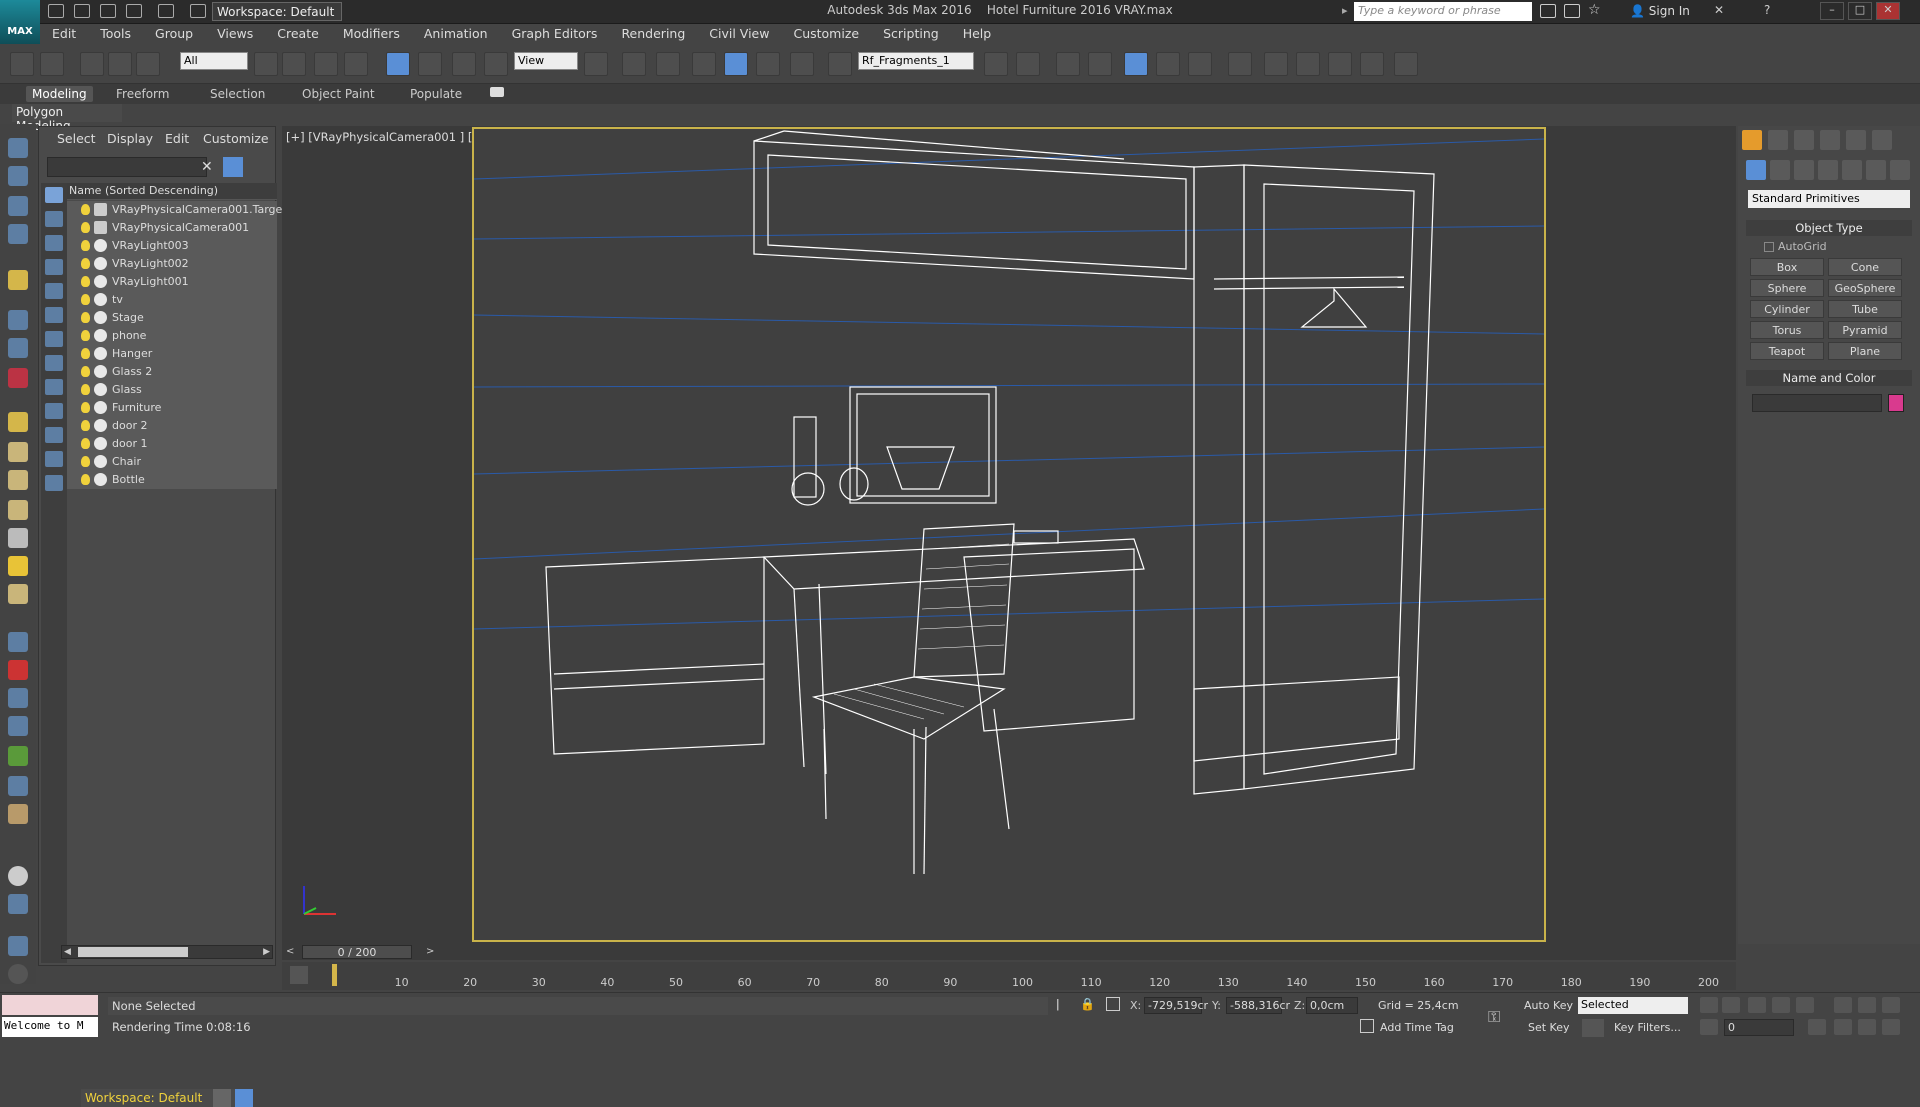 This screenshot has height=1107, width=1920. What do you see at coordinates (18, 206) in the screenshot?
I see `layer-icon` at bounding box center [18, 206].